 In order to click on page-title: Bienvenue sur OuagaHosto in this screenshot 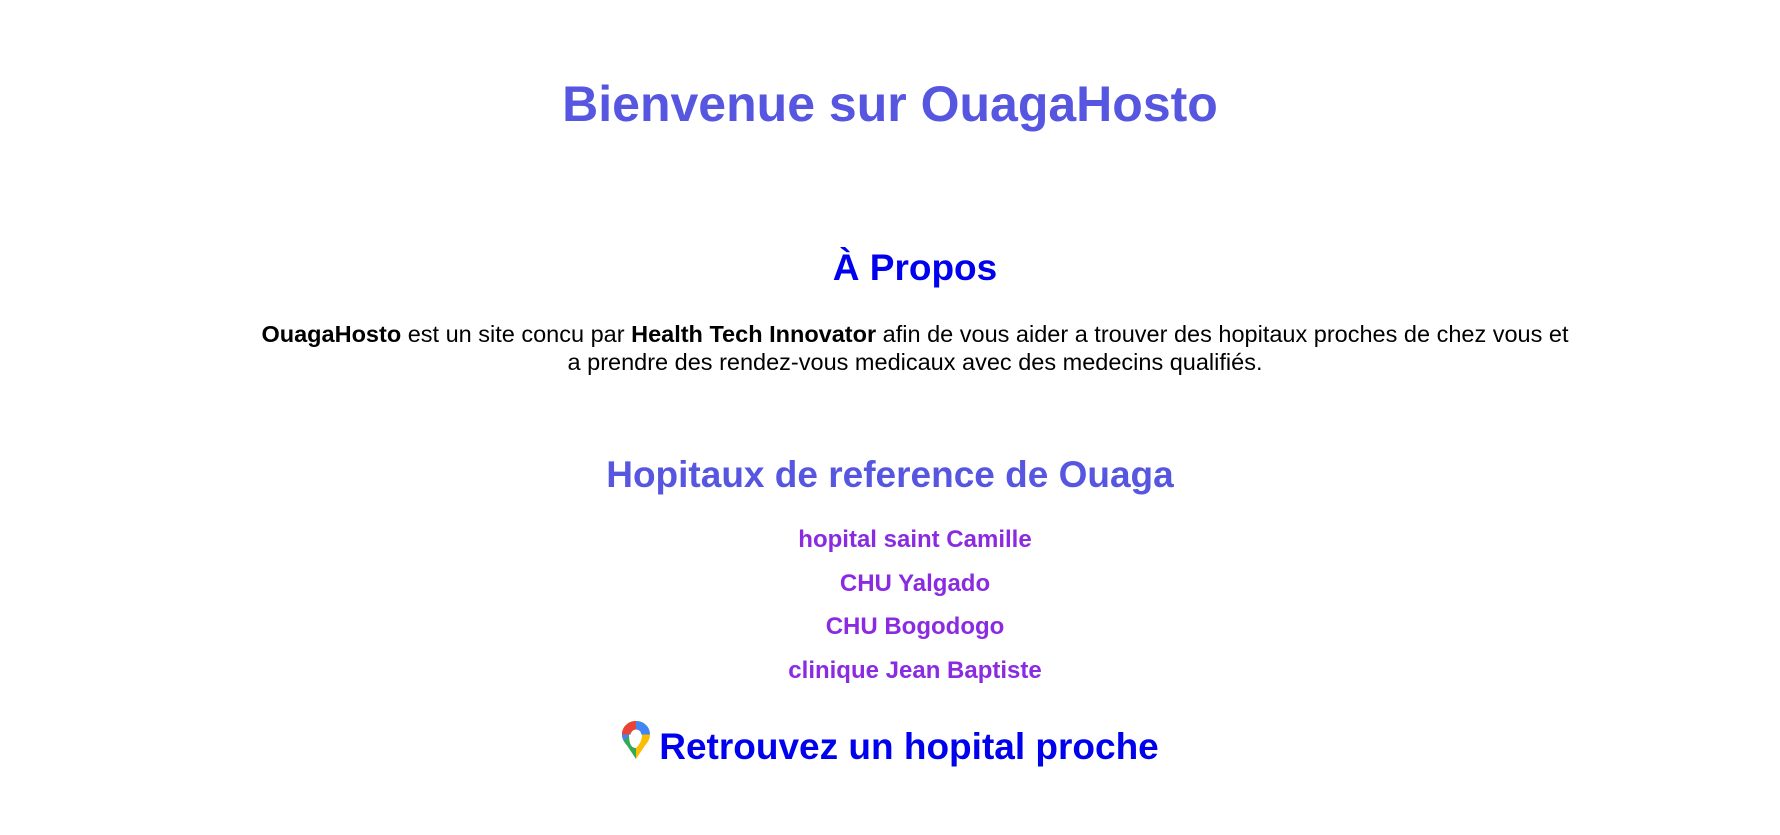, I will do `click(890, 104)`.